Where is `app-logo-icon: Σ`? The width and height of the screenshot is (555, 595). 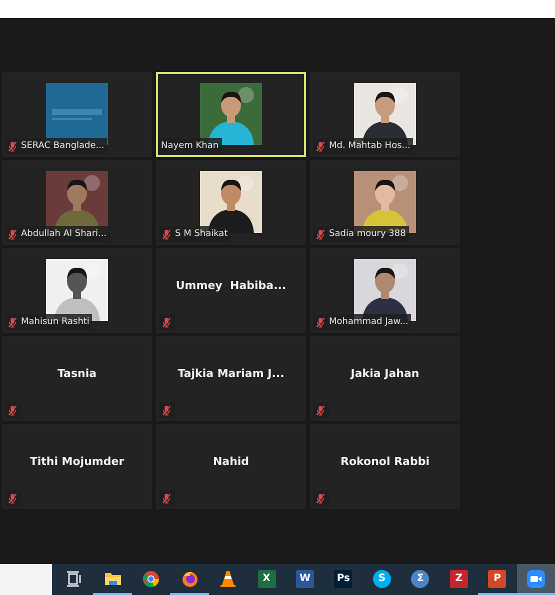
app-logo-icon: Σ is located at coordinates (420, 579).